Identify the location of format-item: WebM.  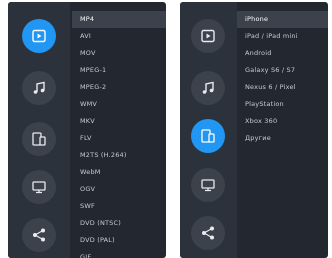
(119, 172).